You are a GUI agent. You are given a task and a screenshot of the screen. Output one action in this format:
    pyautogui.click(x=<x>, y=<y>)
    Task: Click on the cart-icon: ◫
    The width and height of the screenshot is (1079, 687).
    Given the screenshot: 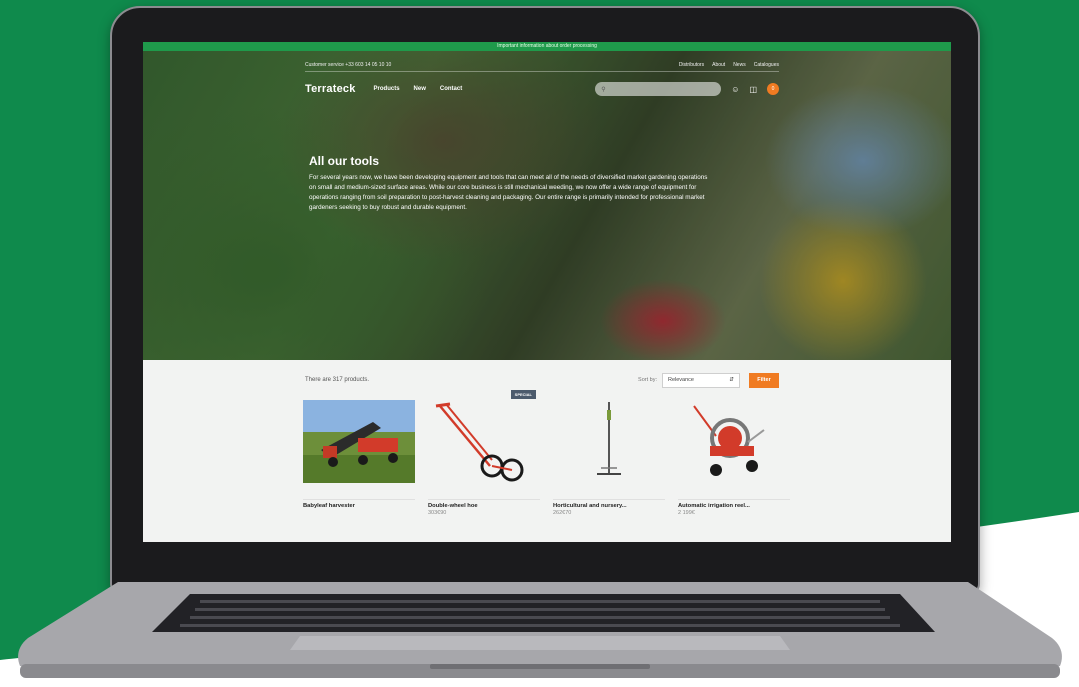 What is the action you would take?
    pyautogui.click(x=753, y=89)
    